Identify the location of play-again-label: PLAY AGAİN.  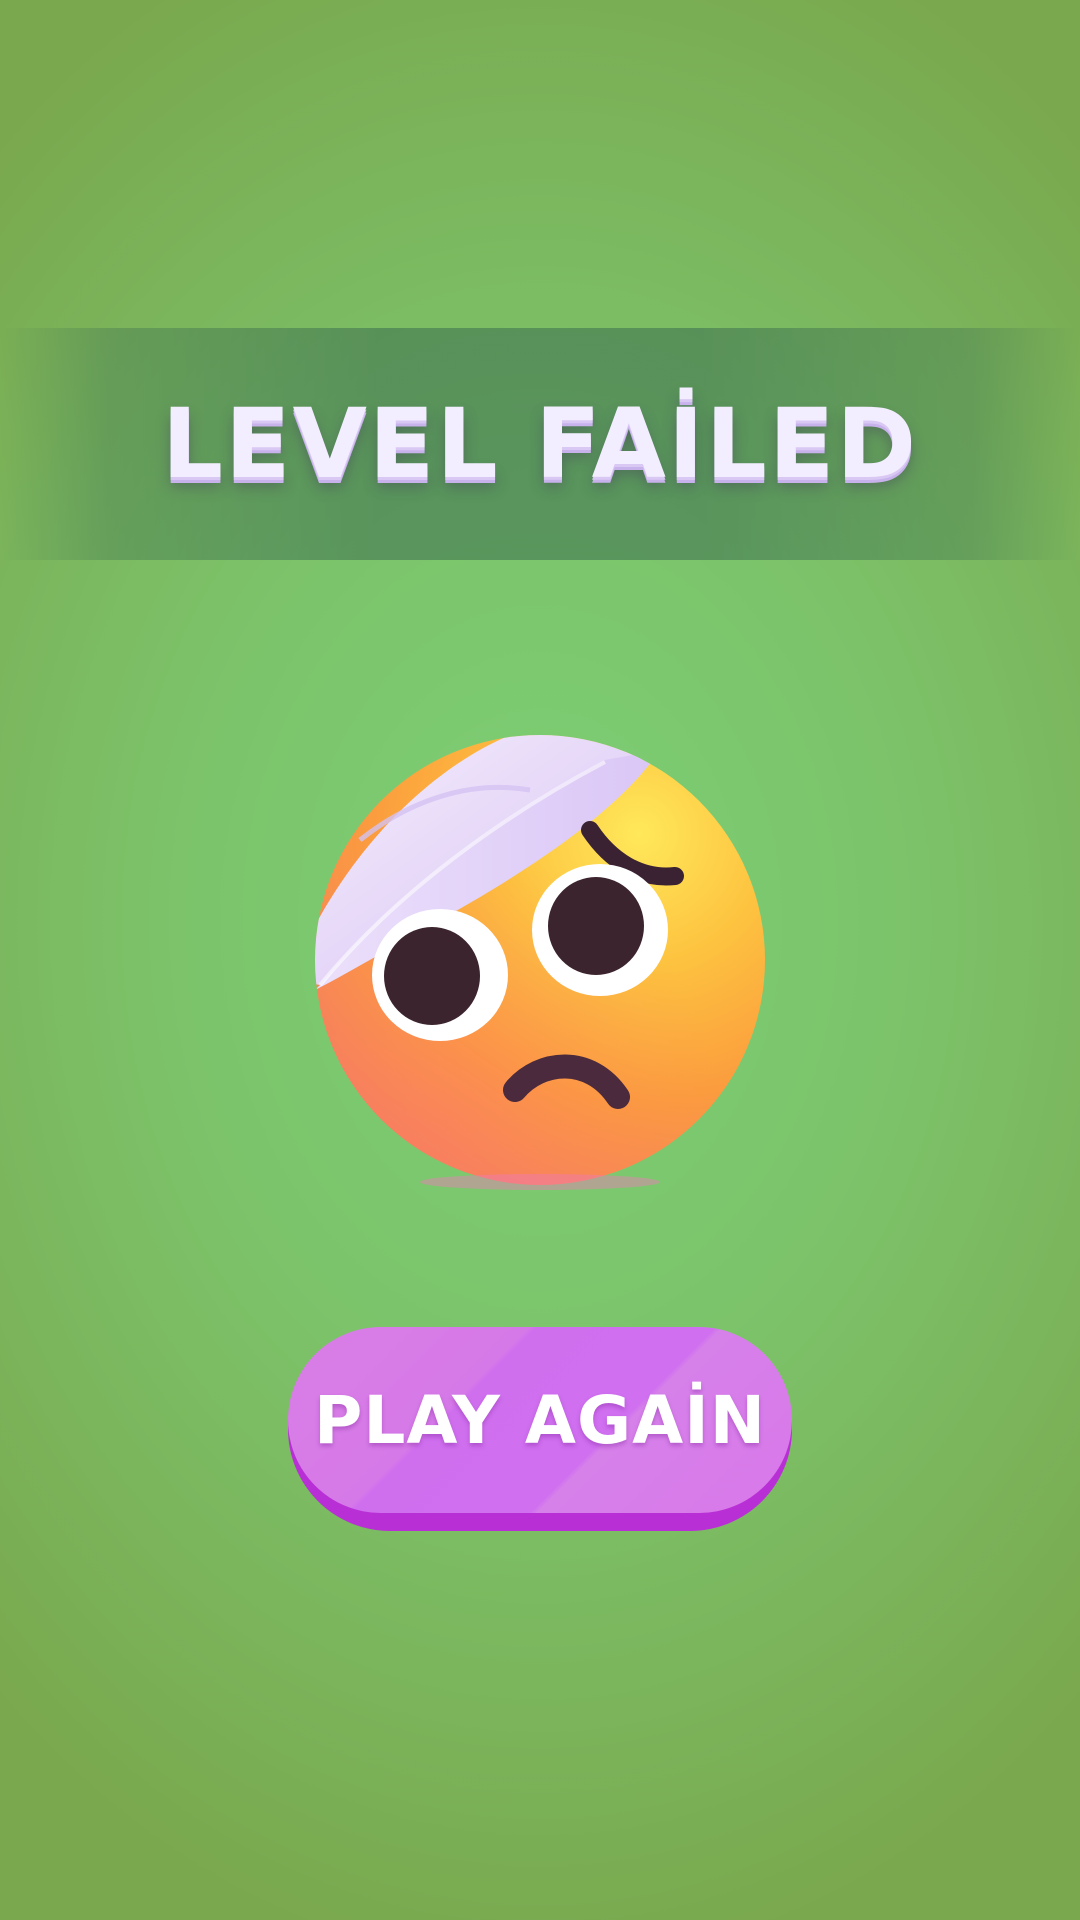
(540, 1420).